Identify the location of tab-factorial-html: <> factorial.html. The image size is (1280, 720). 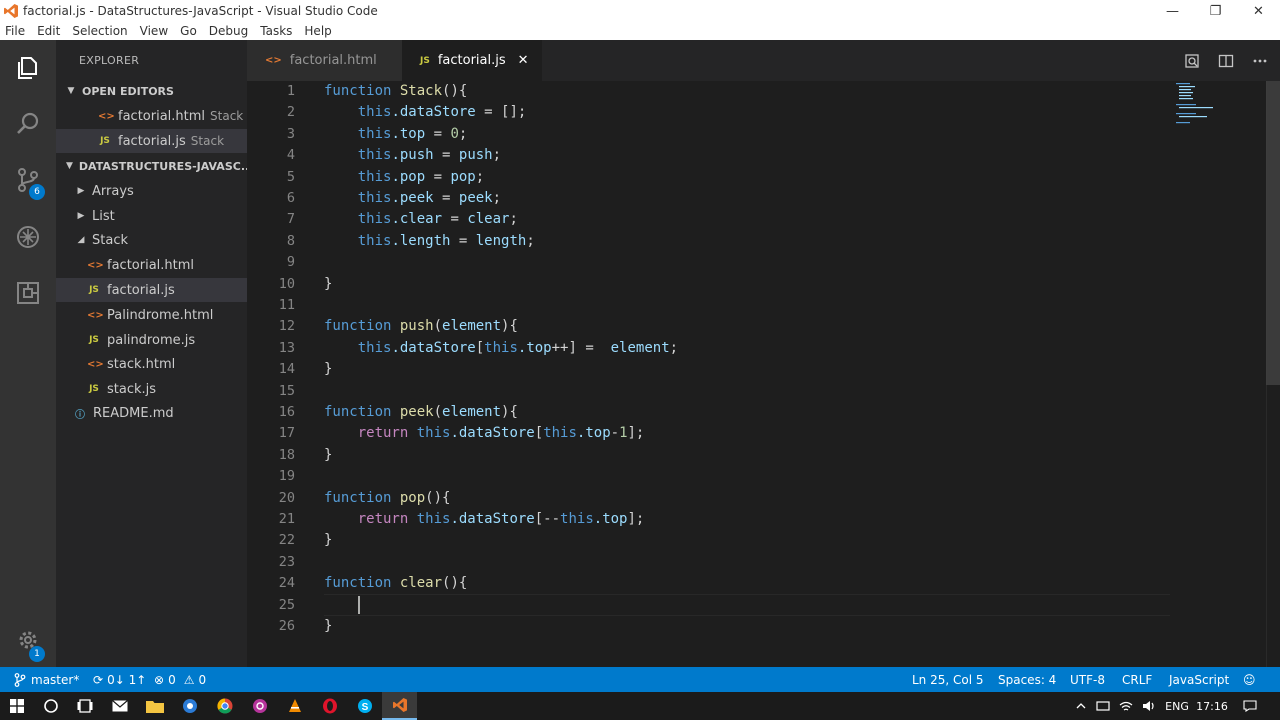
(324, 60).